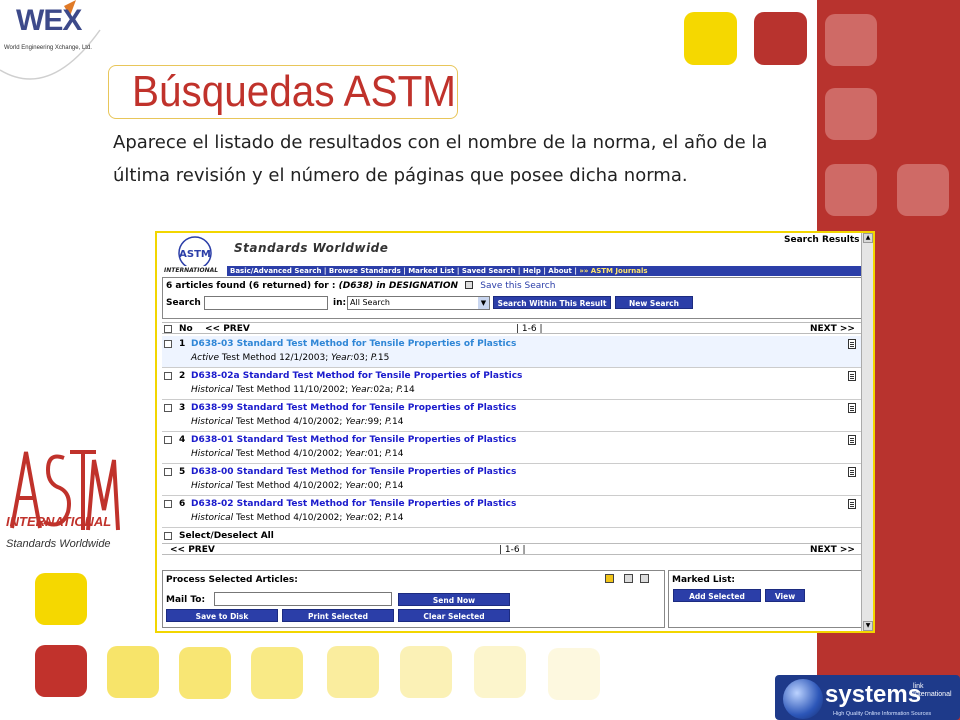 Image resolution: width=960 pixels, height=720 pixels. What do you see at coordinates (918, 686) in the screenshot?
I see `systems-link-sub1: link` at bounding box center [918, 686].